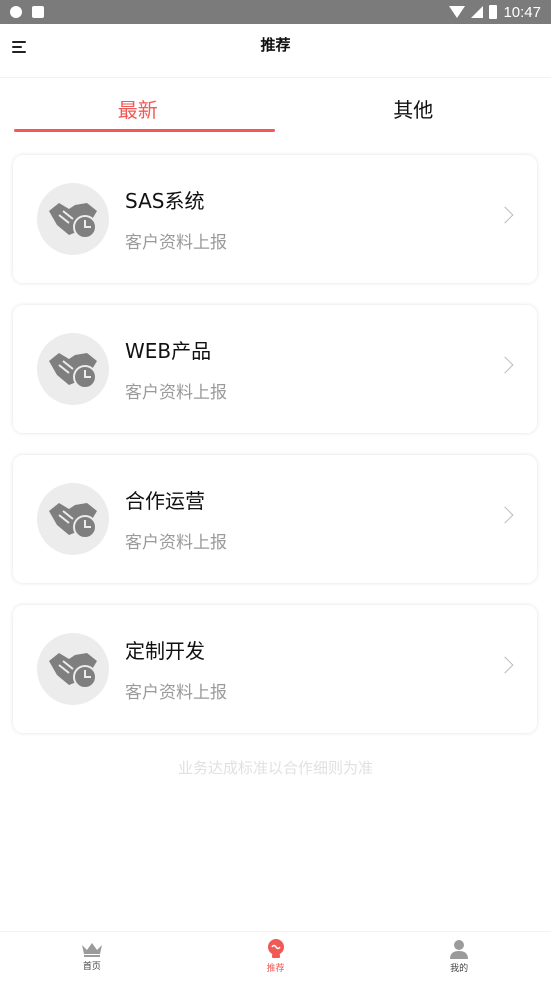 The image size is (551, 981). I want to click on menu-icon, so click(21, 47).